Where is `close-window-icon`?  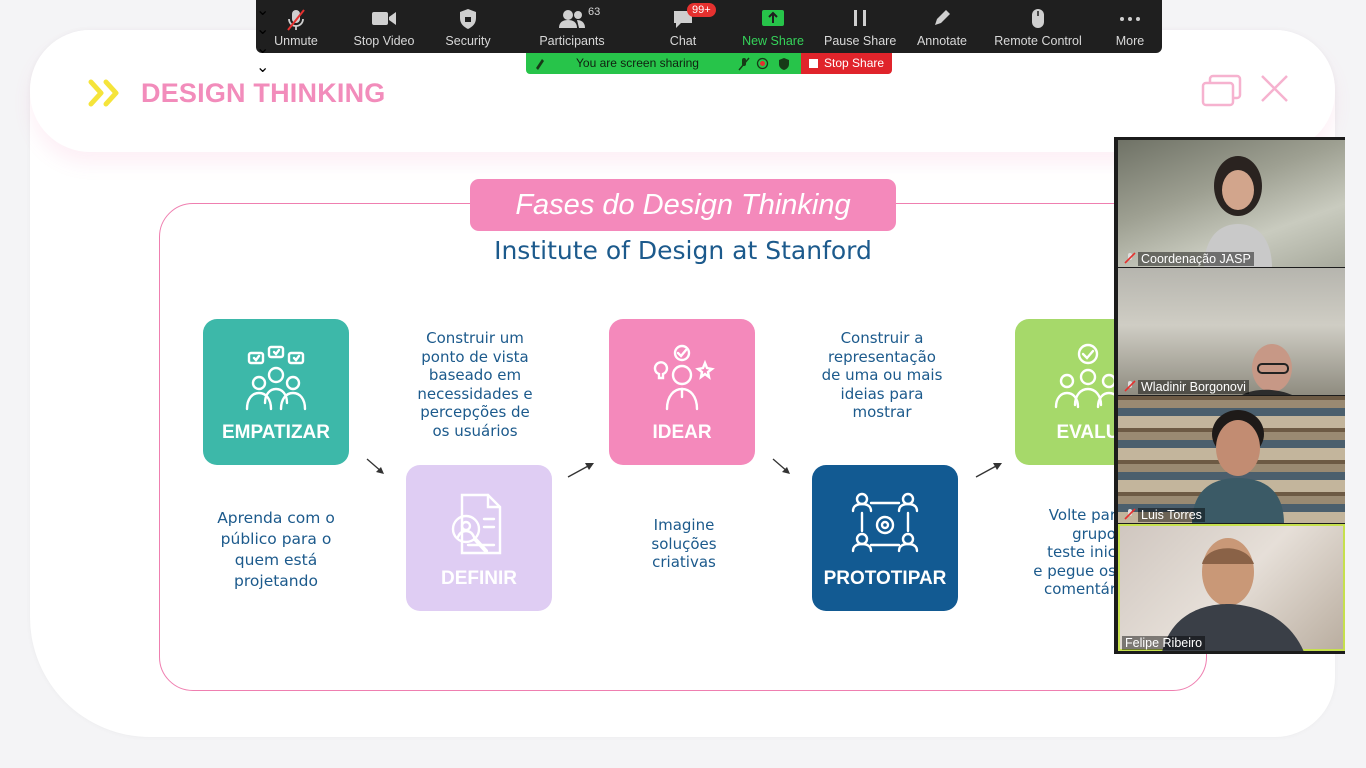 close-window-icon is located at coordinates (1274, 88).